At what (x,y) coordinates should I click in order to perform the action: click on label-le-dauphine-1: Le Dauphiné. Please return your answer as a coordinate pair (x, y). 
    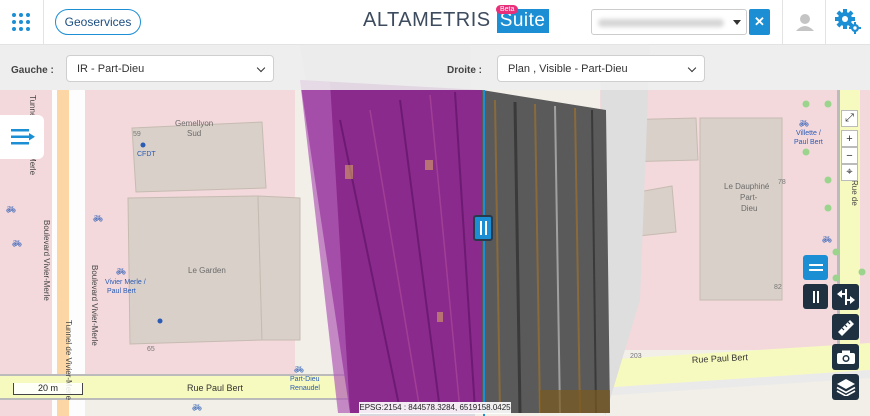
    Looking at the image, I should click on (747, 186).